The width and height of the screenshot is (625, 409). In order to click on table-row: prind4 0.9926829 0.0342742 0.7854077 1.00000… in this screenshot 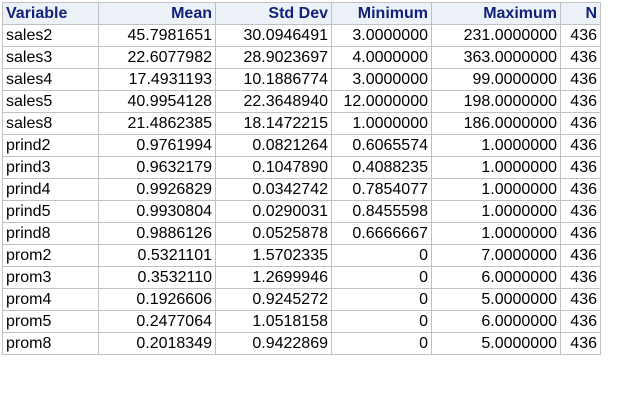, I will do `click(301, 189)`.